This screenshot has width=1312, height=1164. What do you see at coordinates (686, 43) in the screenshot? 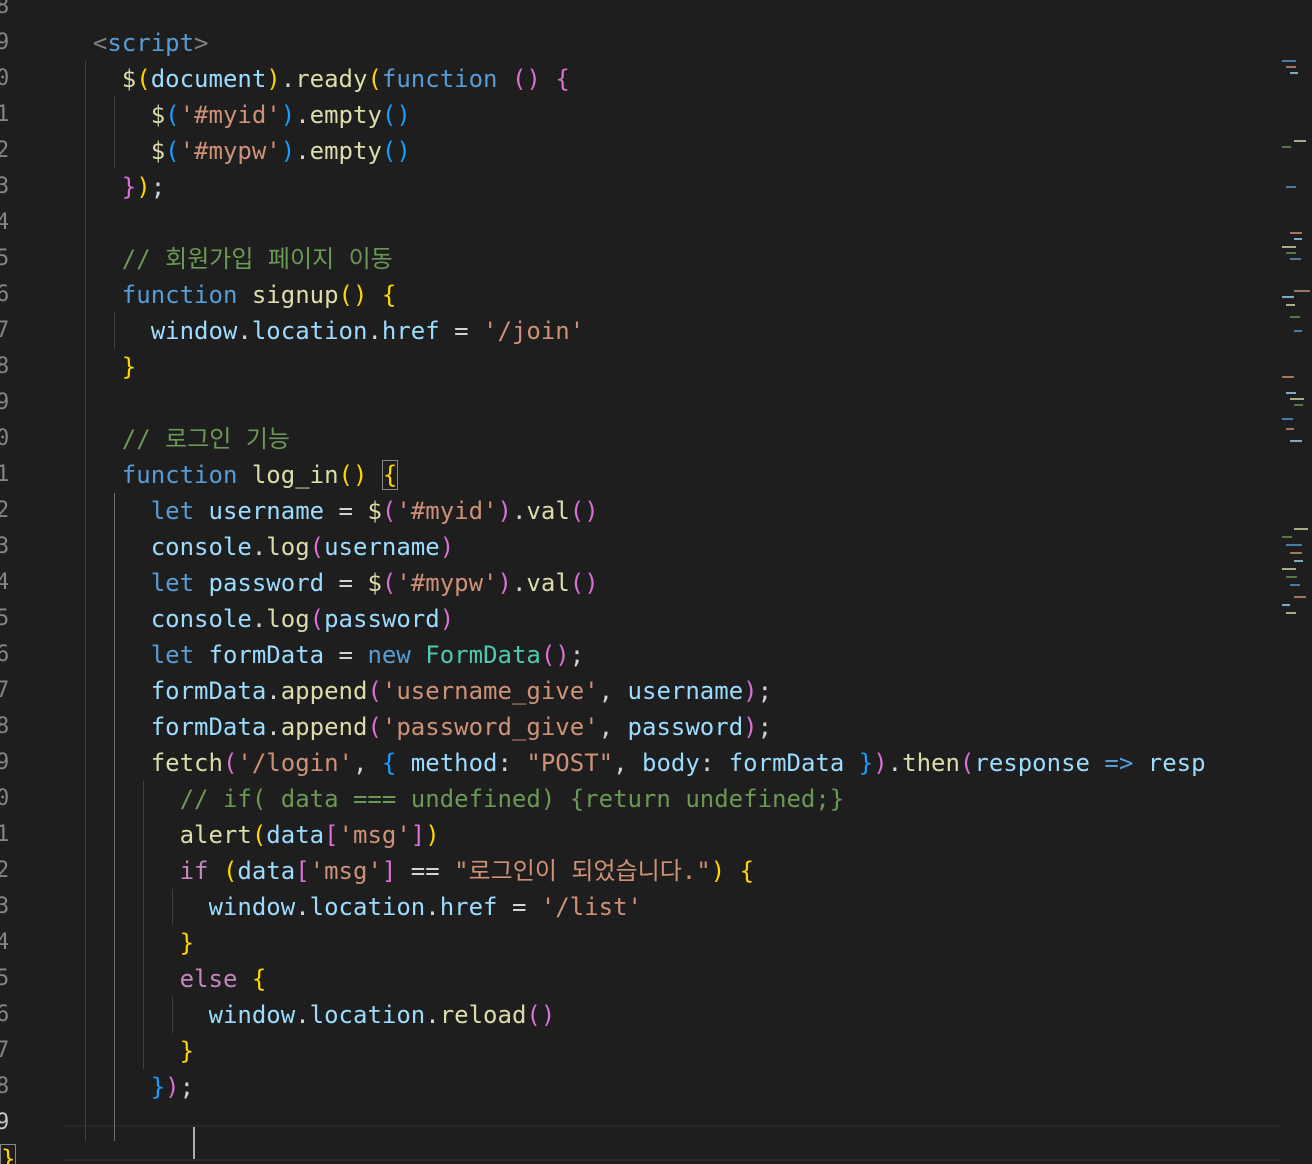
I see `code-line: <script>` at bounding box center [686, 43].